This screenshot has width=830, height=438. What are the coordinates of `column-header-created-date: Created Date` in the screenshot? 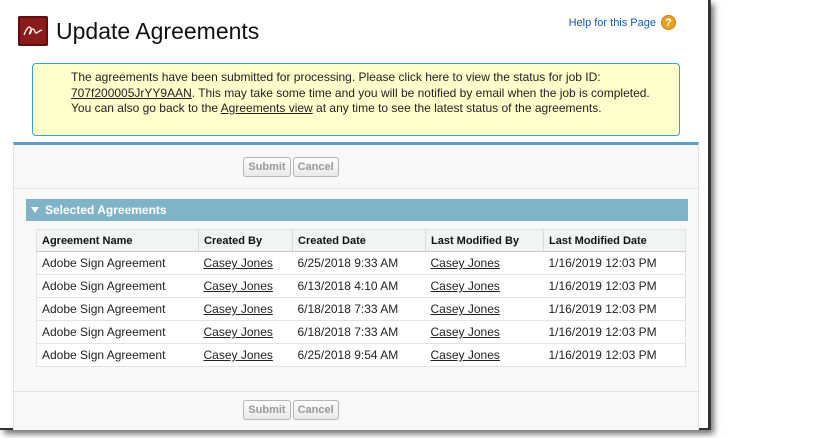 It's located at (359, 240).